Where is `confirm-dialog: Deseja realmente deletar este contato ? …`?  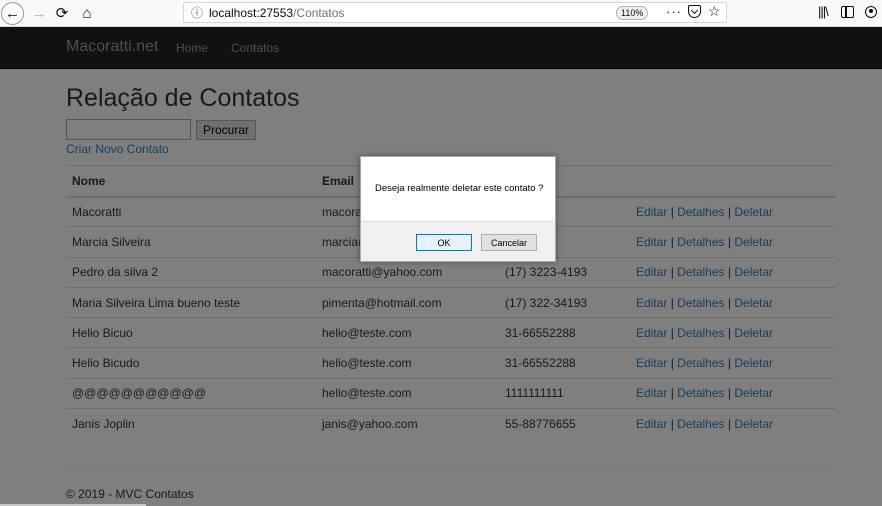 confirm-dialog: Deseja realmente deletar este contato ? … is located at coordinates (458, 209).